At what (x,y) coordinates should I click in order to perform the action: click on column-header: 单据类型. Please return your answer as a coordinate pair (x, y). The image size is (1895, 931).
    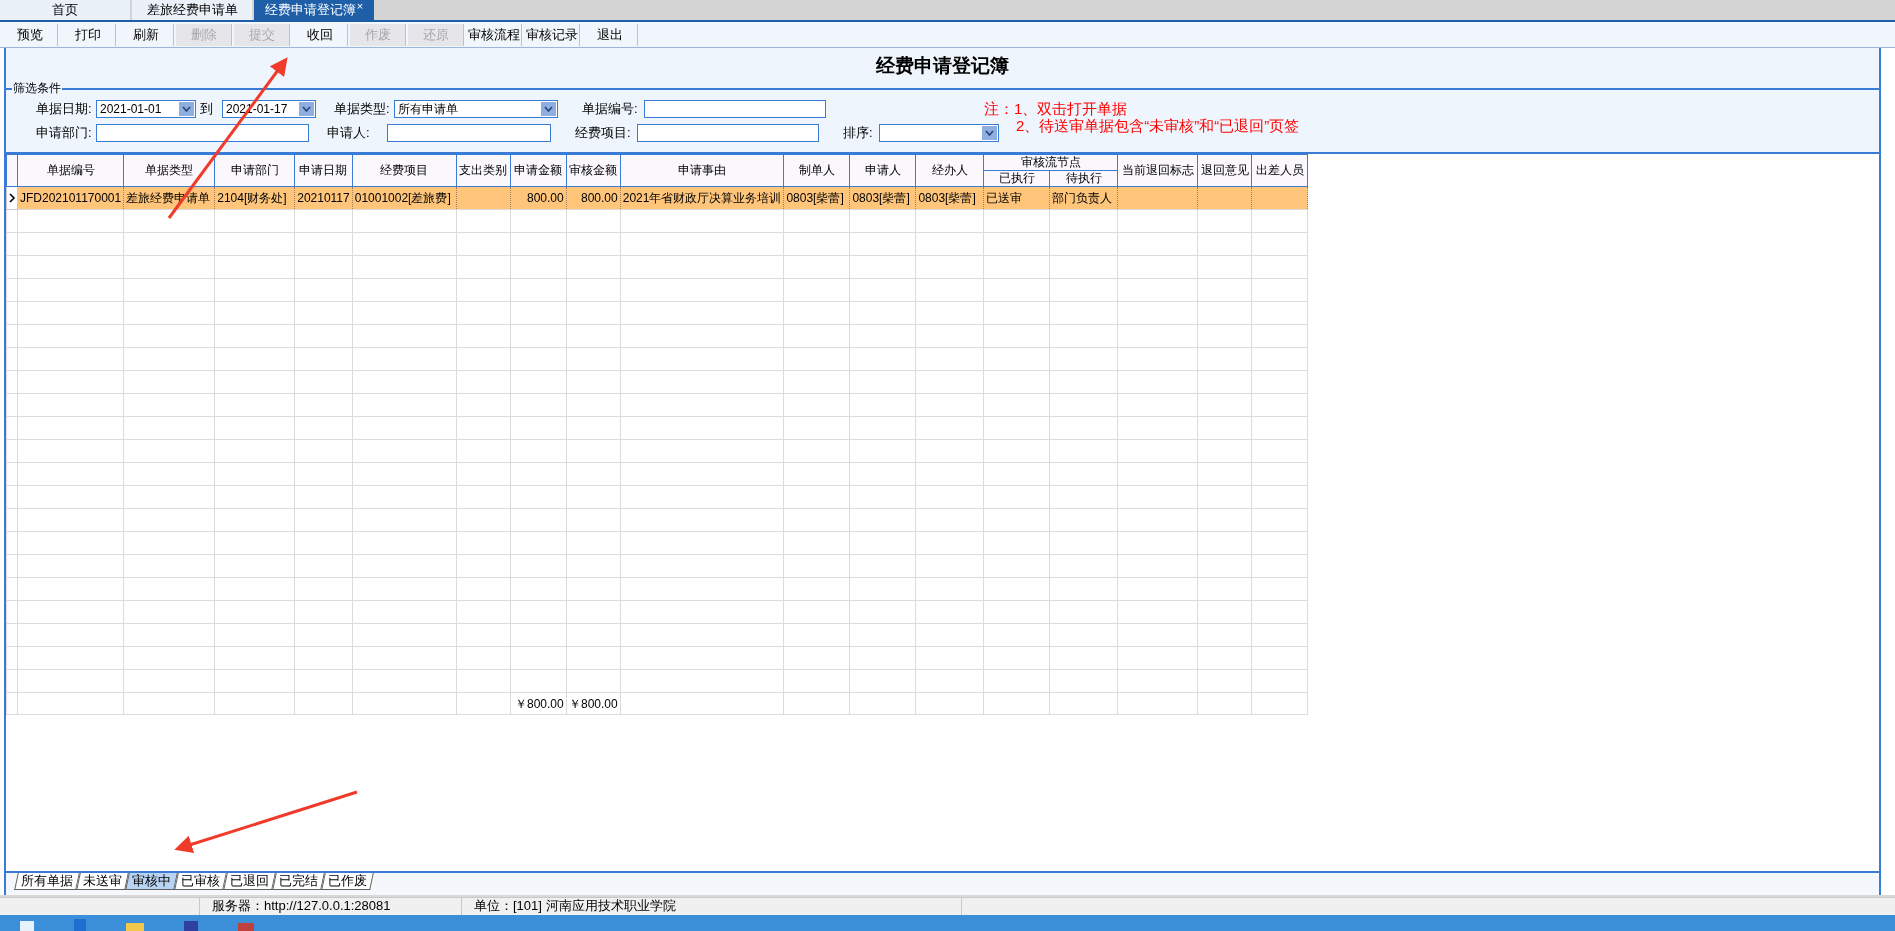
    Looking at the image, I should click on (169, 170).